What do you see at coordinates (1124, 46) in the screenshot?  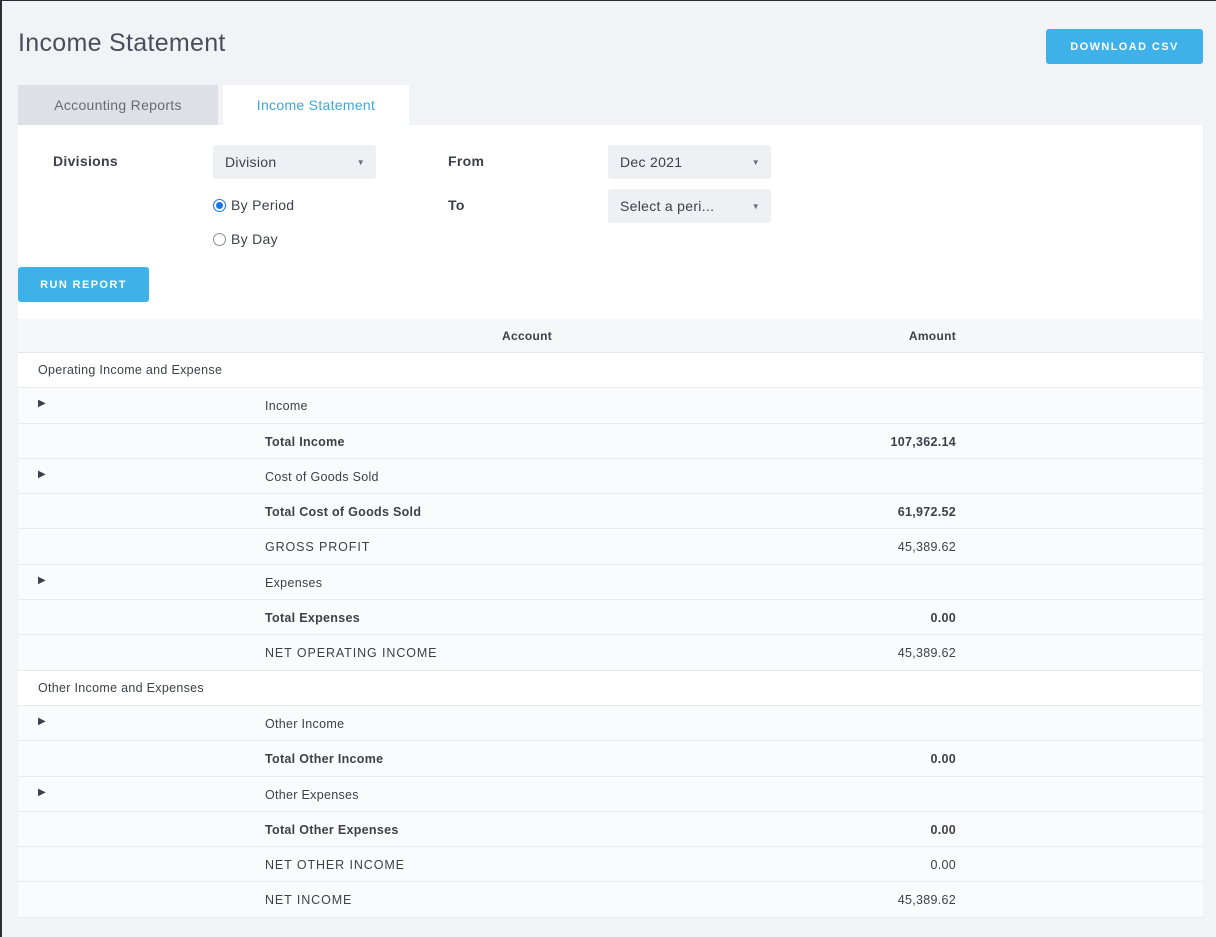 I see `download-csv-button: DOWNLOAD CSV` at bounding box center [1124, 46].